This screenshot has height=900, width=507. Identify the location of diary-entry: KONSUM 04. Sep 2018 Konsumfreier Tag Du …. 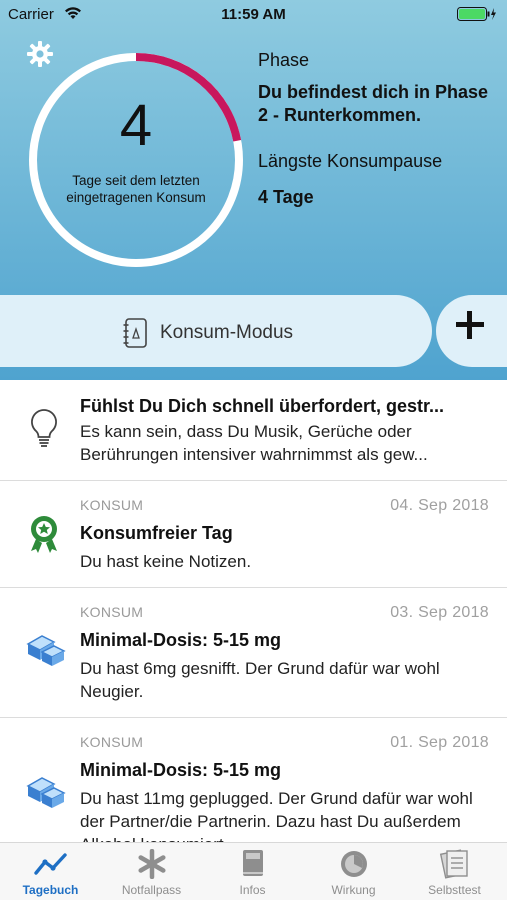
(253, 534).